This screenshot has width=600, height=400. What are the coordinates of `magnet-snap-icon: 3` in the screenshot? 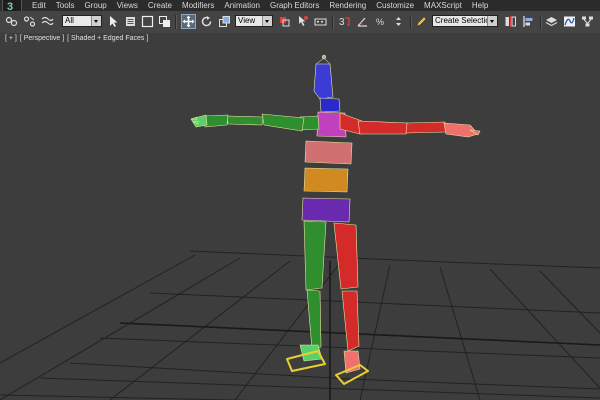 It's located at (344, 22).